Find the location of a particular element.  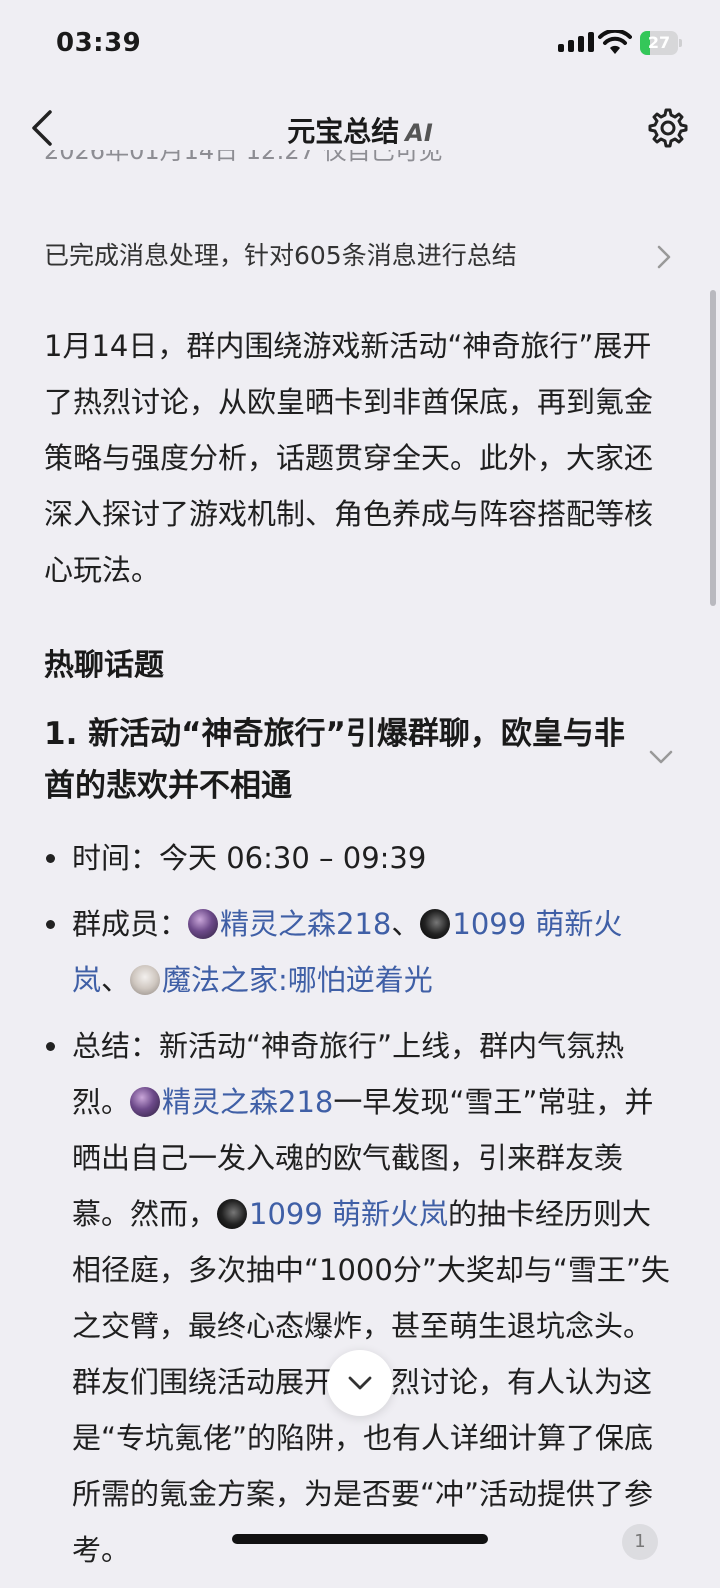

home-indicator is located at coordinates (360, 1539).